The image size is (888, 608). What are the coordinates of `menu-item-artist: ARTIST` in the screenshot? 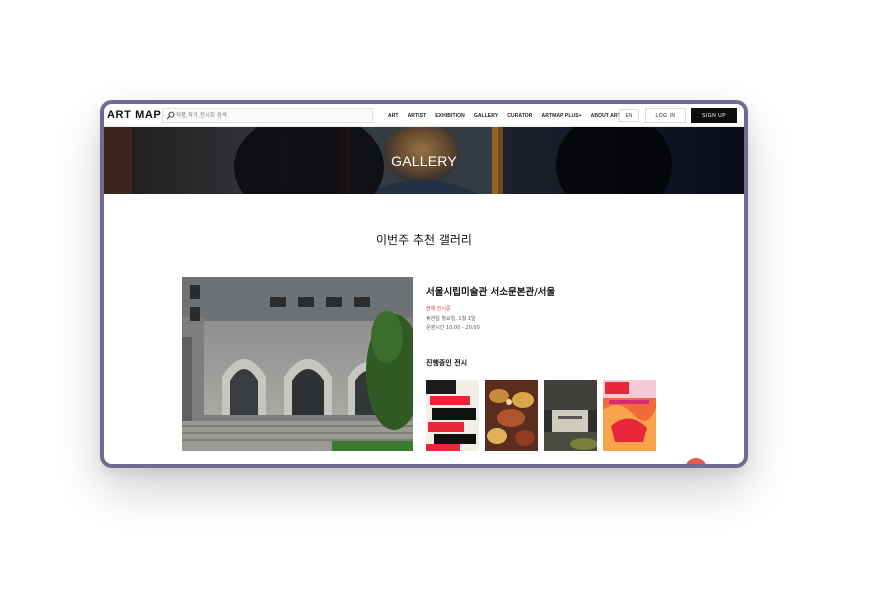 It's located at (417, 116).